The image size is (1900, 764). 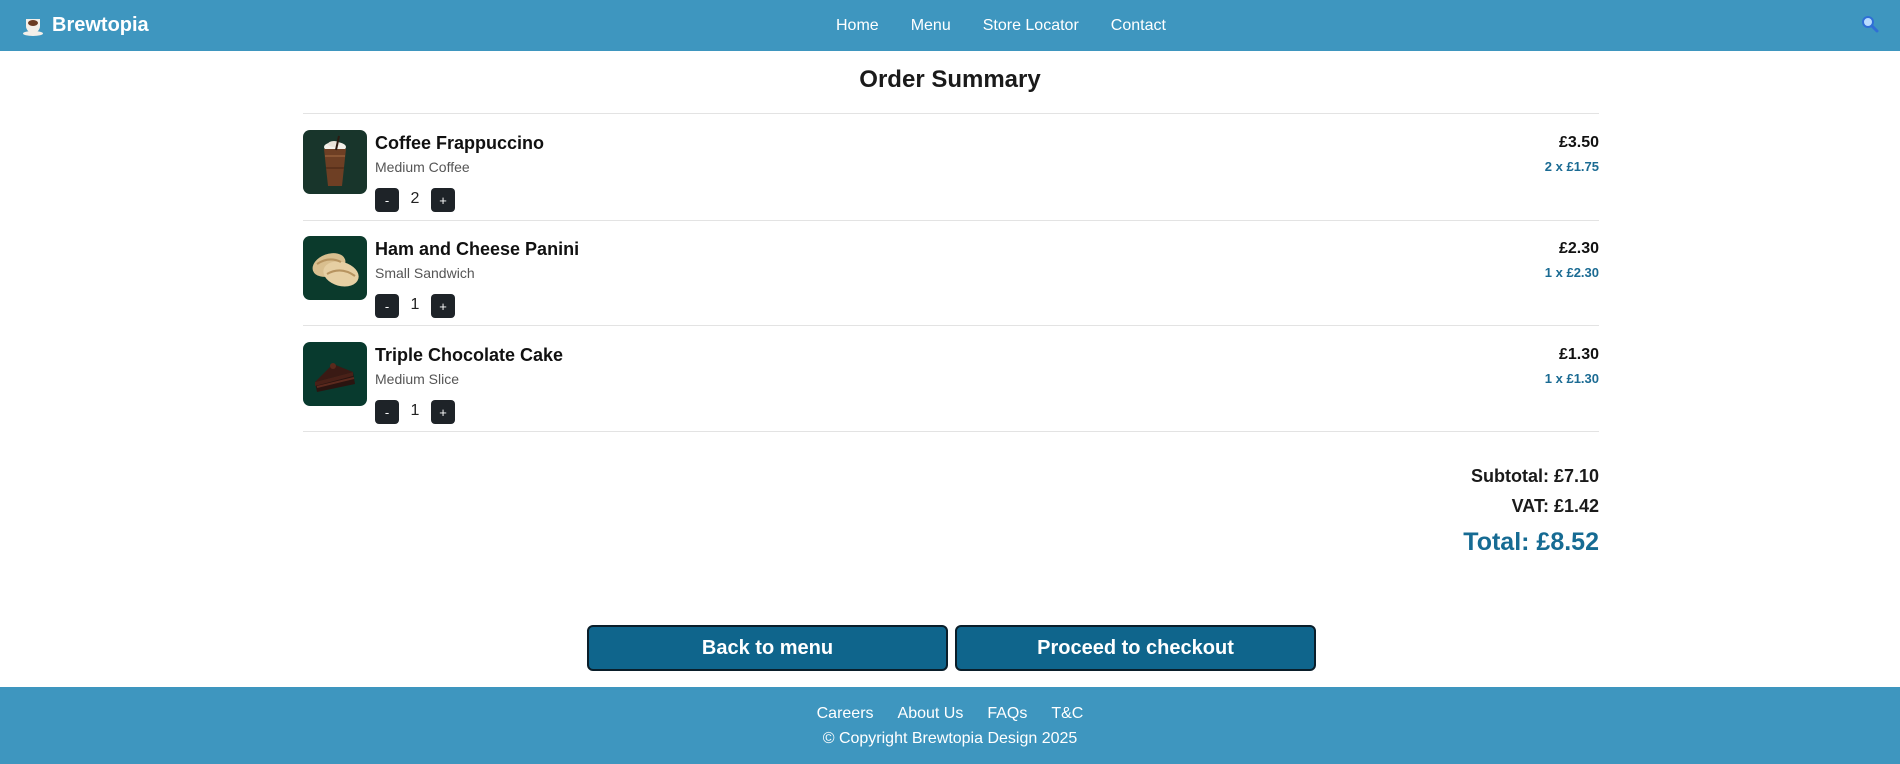 What do you see at coordinates (1870, 24) in the screenshot?
I see `search-icon` at bounding box center [1870, 24].